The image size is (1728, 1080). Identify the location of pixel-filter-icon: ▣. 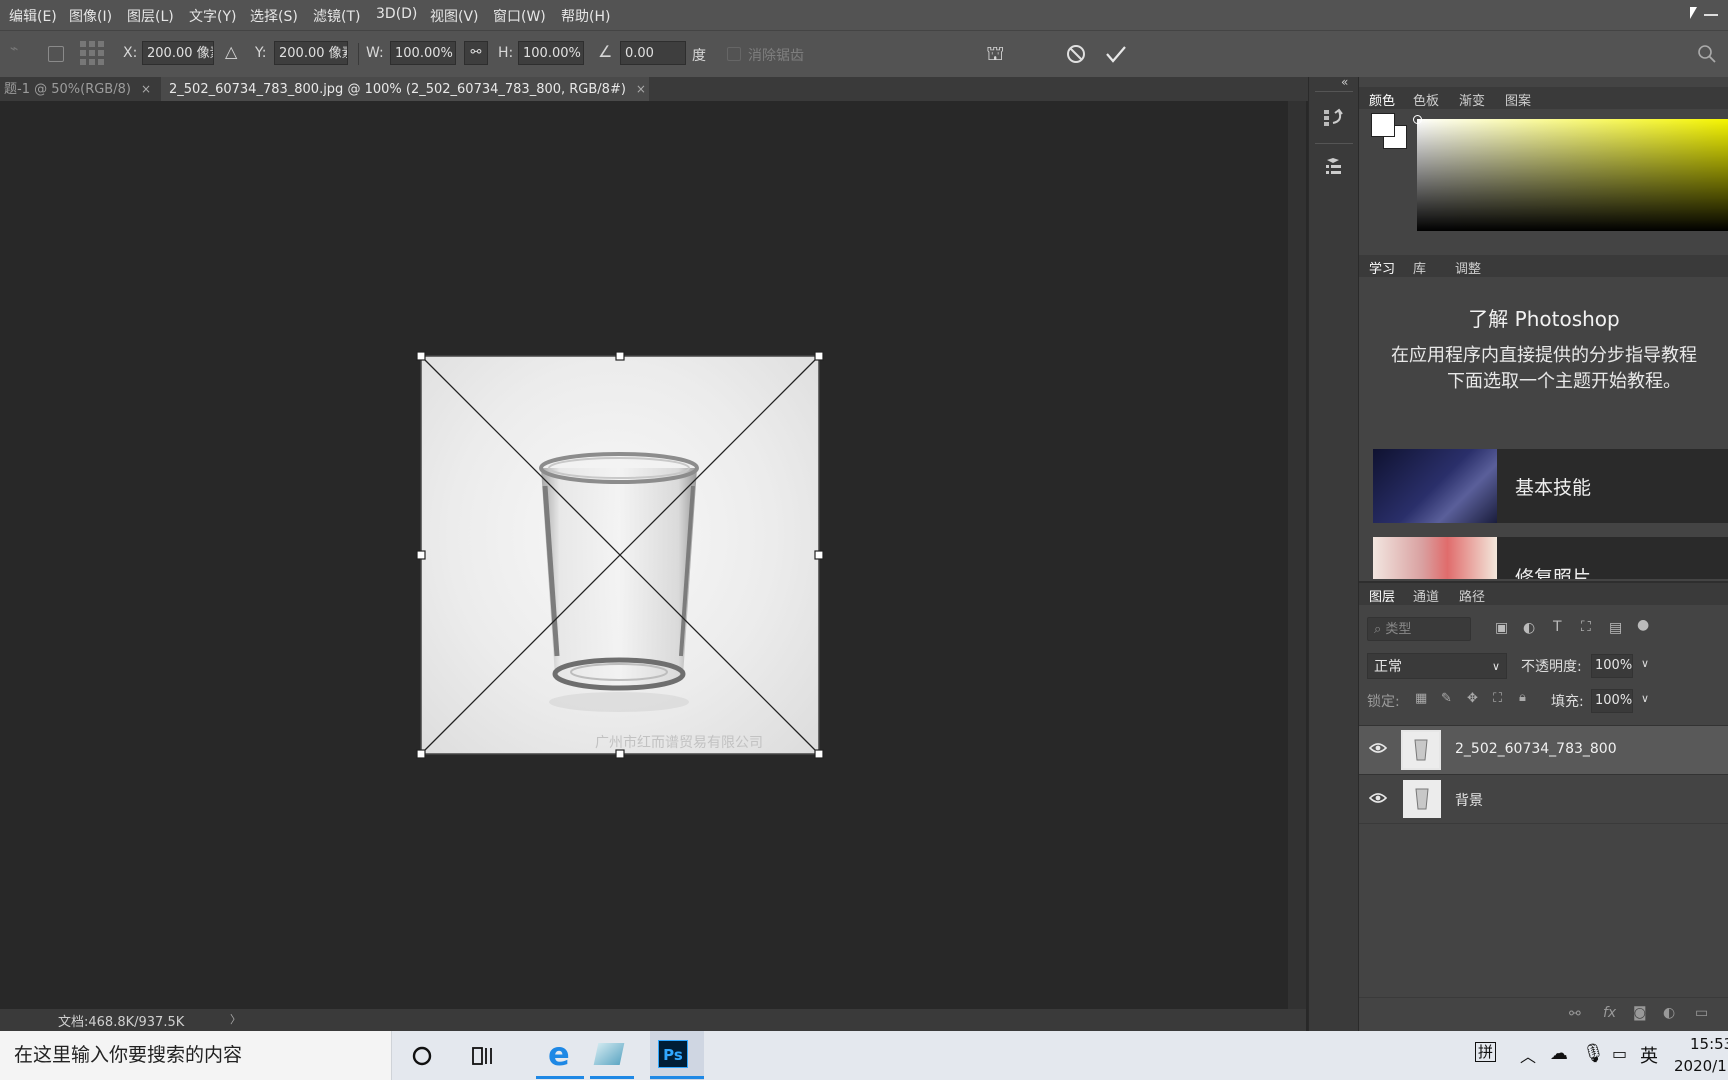
(1501, 628).